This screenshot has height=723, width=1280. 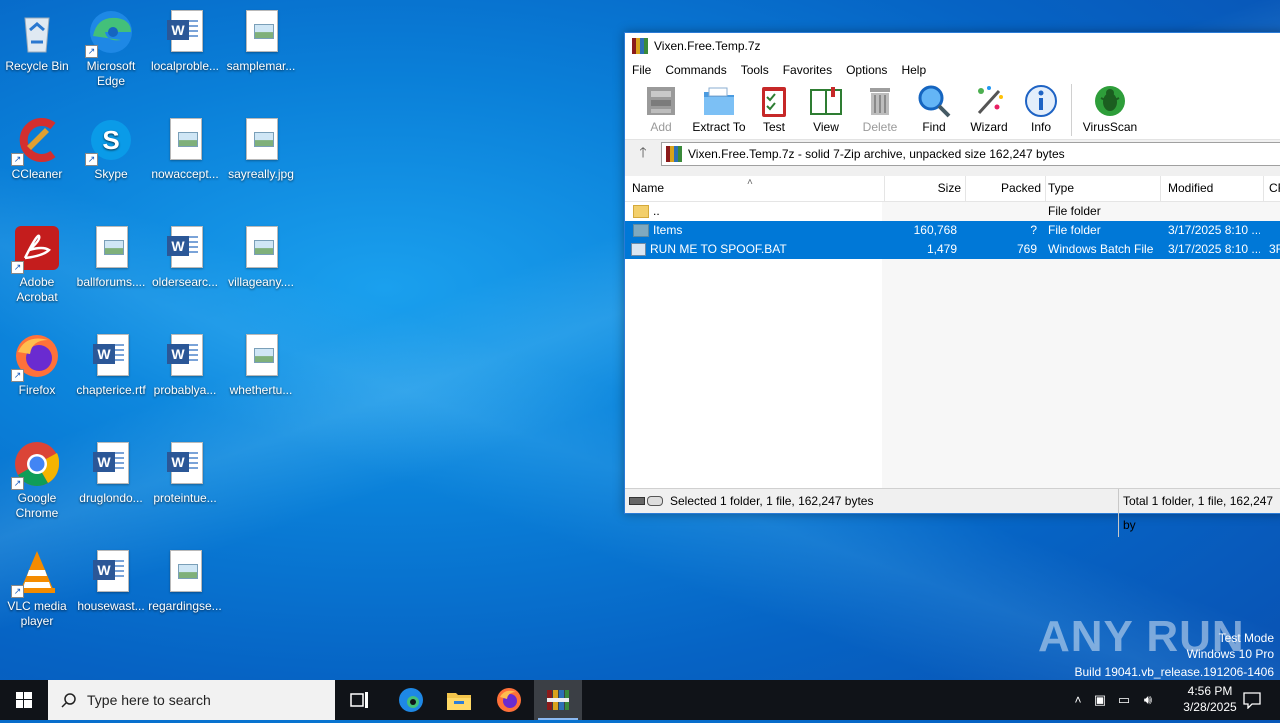 I want to click on row-type: File folder, so click(x=1074, y=230).